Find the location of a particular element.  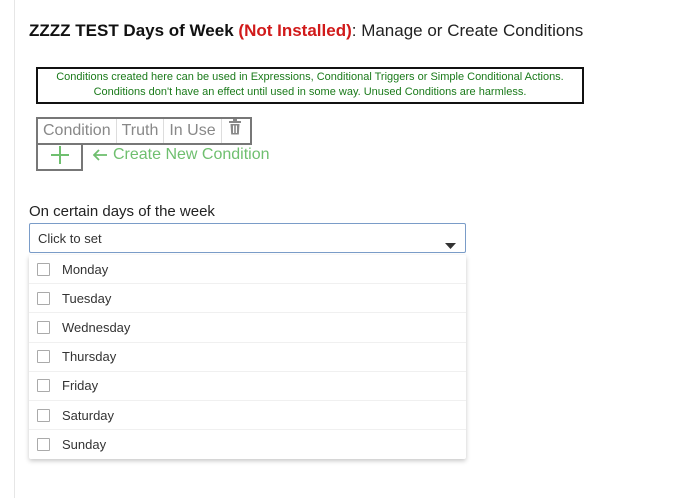

option-wednesday: Wednesday is located at coordinates (247, 328).